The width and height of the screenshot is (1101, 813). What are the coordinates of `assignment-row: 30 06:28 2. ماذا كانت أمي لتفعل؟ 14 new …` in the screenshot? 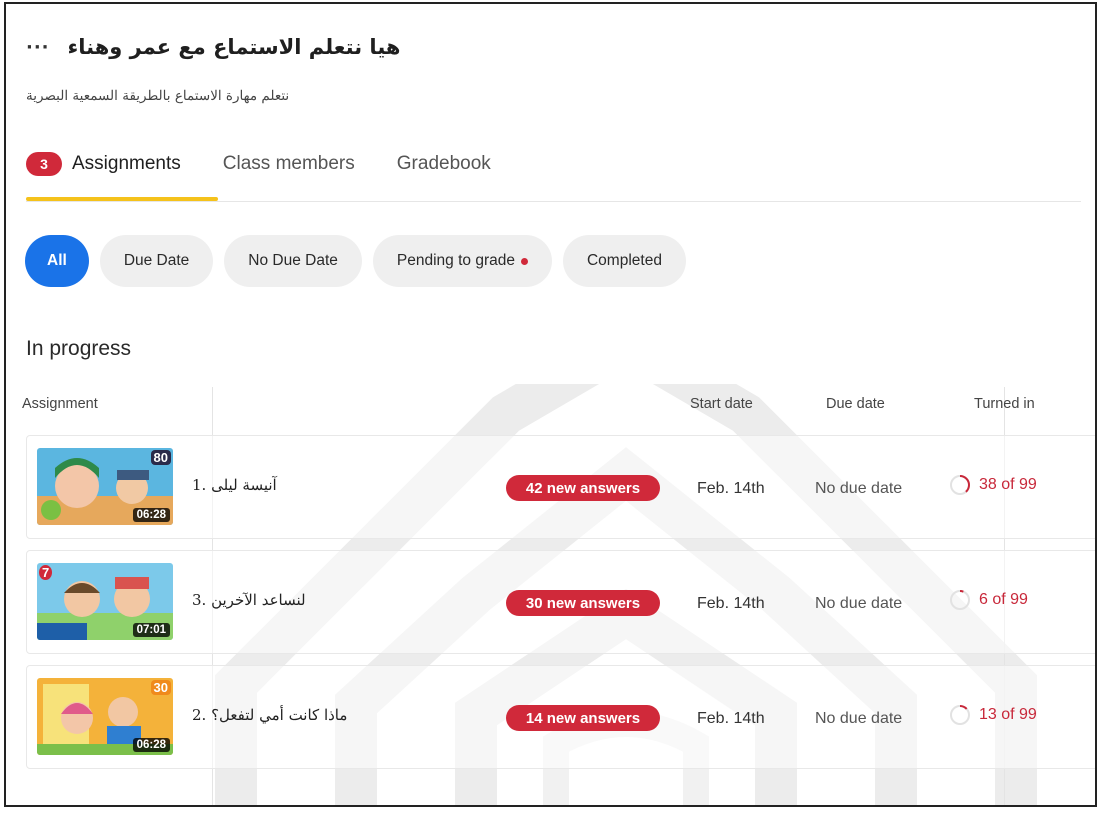 It's located at (560, 717).